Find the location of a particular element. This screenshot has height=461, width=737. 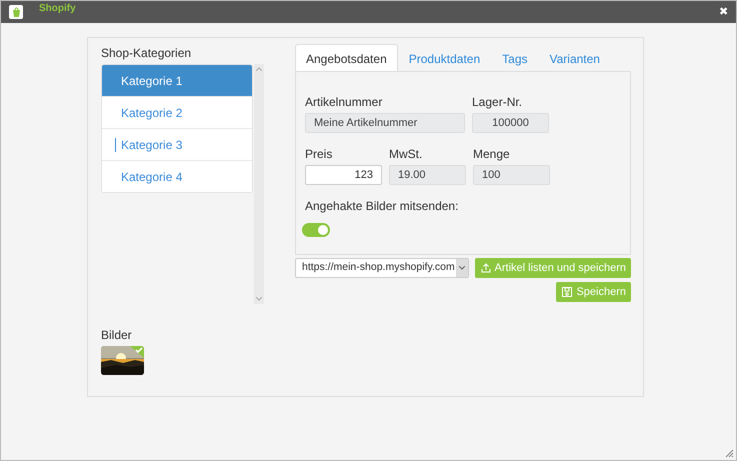

window-title: Shopify is located at coordinates (57, 9).